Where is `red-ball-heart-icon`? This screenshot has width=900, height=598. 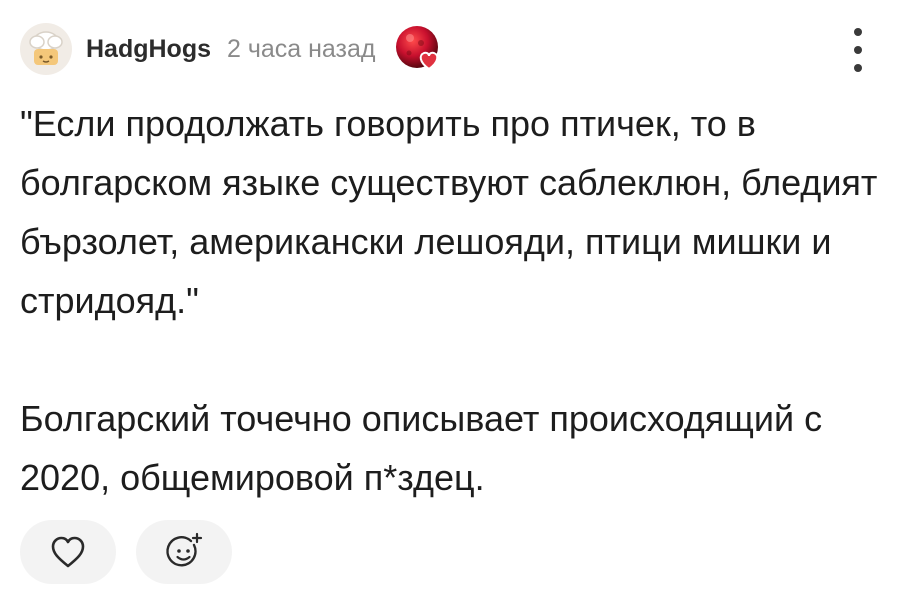 red-ball-heart-icon is located at coordinates (416, 48).